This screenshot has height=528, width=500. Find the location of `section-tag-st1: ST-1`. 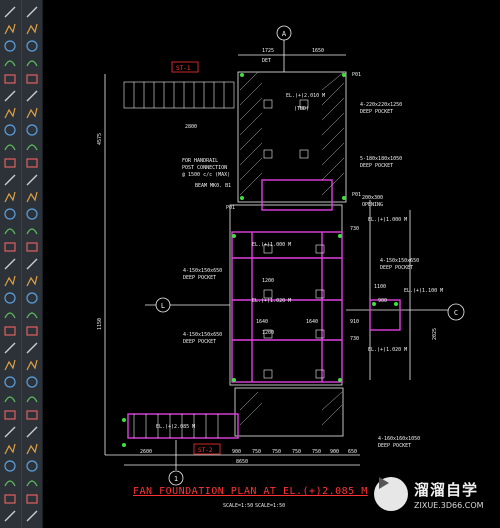

section-tag-st1: ST-1 is located at coordinates (183, 68).